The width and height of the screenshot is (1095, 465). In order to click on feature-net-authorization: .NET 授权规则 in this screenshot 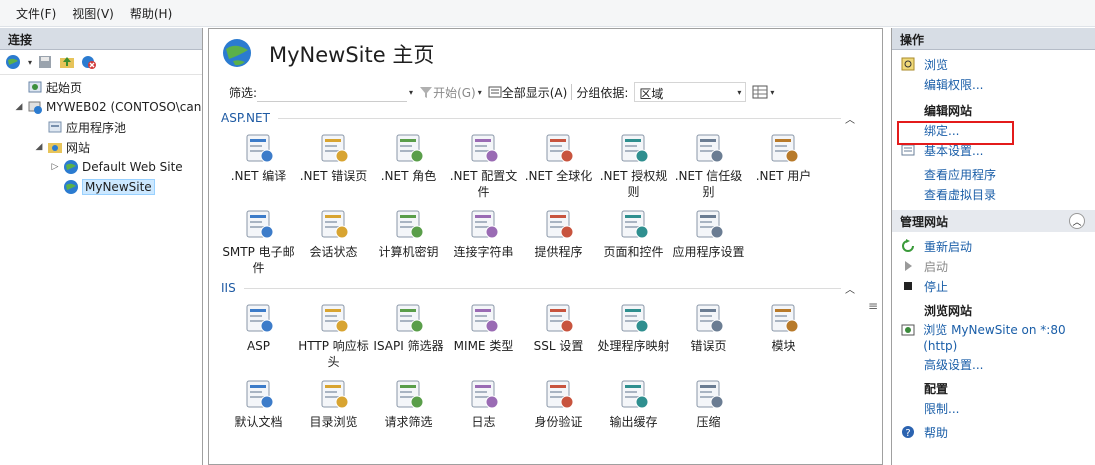, I will do `click(633, 165)`.